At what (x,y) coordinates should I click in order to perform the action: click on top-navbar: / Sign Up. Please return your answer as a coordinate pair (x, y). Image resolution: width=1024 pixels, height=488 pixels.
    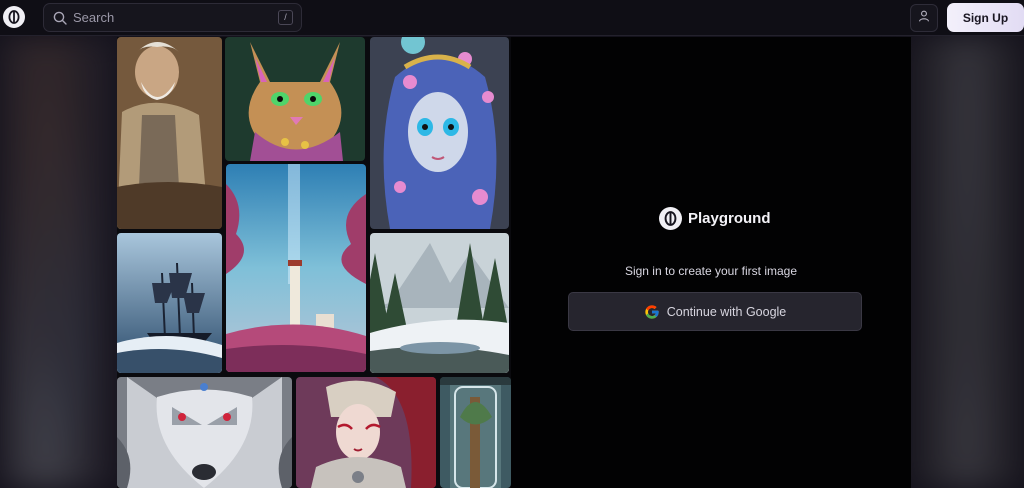
    Looking at the image, I should click on (512, 18).